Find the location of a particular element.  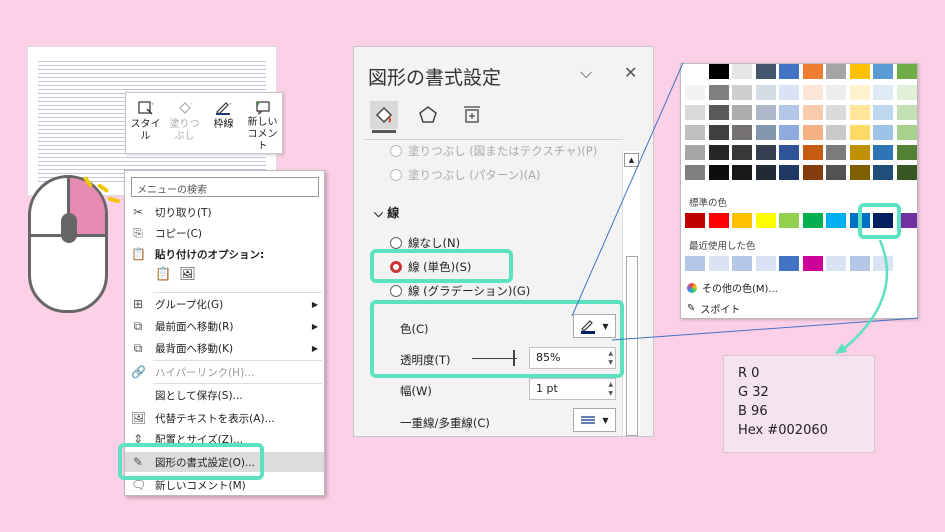

scroll-up-icon: ▲ is located at coordinates (631, 160).